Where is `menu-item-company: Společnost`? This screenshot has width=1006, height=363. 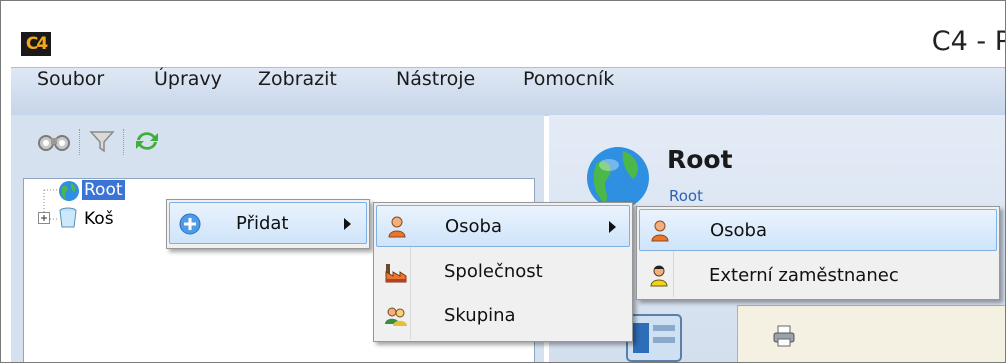
menu-item-company: Společnost is located at coordinates (503, 272).